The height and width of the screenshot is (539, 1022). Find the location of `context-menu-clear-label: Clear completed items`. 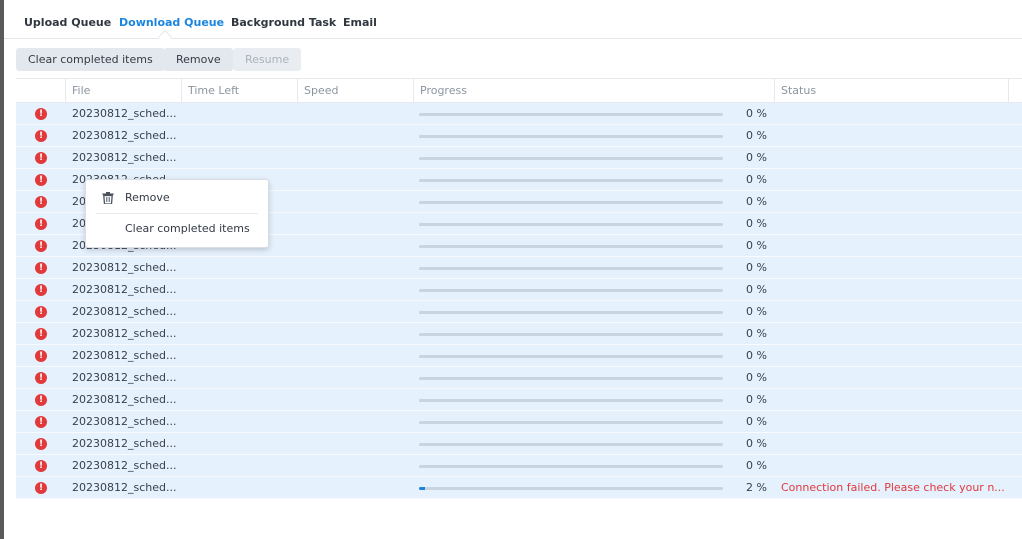

context-menu-clear-label: Clear completed items is located at coordinates (187, 228).